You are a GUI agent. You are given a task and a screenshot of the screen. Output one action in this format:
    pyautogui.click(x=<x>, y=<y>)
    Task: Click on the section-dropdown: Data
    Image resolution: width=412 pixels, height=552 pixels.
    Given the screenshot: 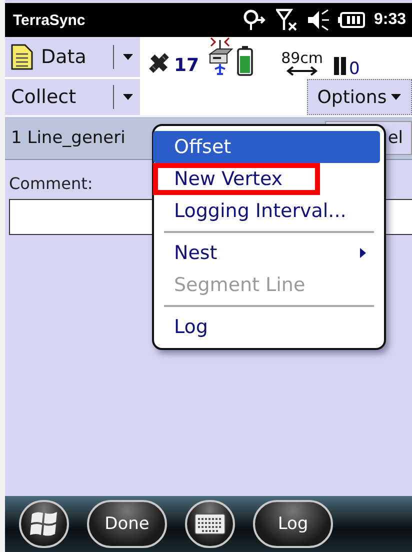 What is the action you would take?
    pyautogui.click(x=72, y=58)
    